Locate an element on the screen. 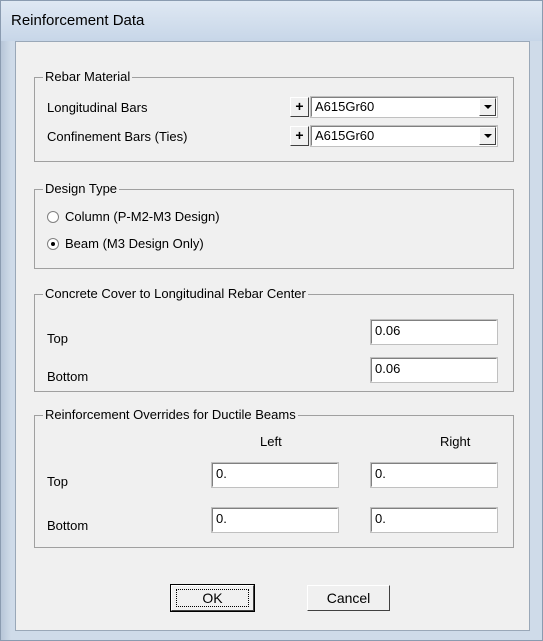 This screenshot has width=543, height=641. longitudinal-bars-label: Longitudinal Bars is located at coordinates (97, 107).